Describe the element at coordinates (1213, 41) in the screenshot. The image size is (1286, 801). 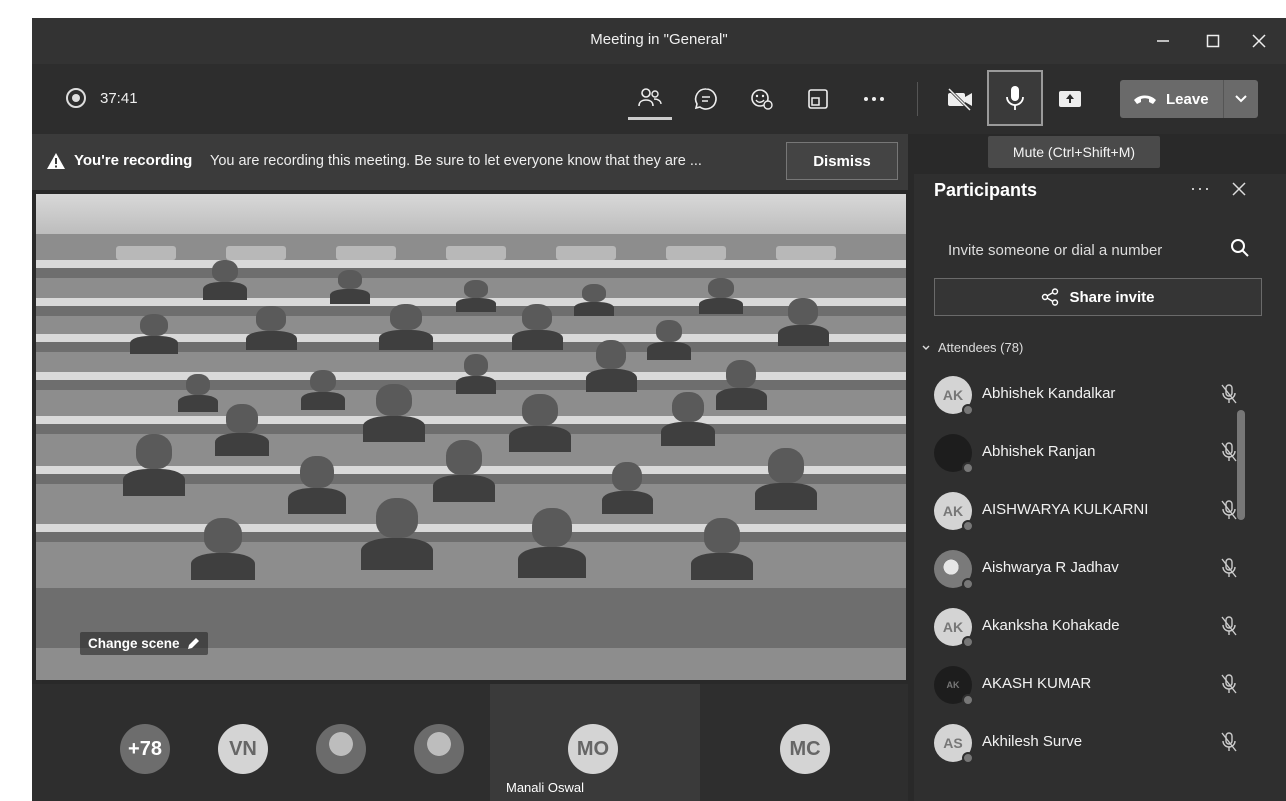
I see `maximize-icon` at that location.